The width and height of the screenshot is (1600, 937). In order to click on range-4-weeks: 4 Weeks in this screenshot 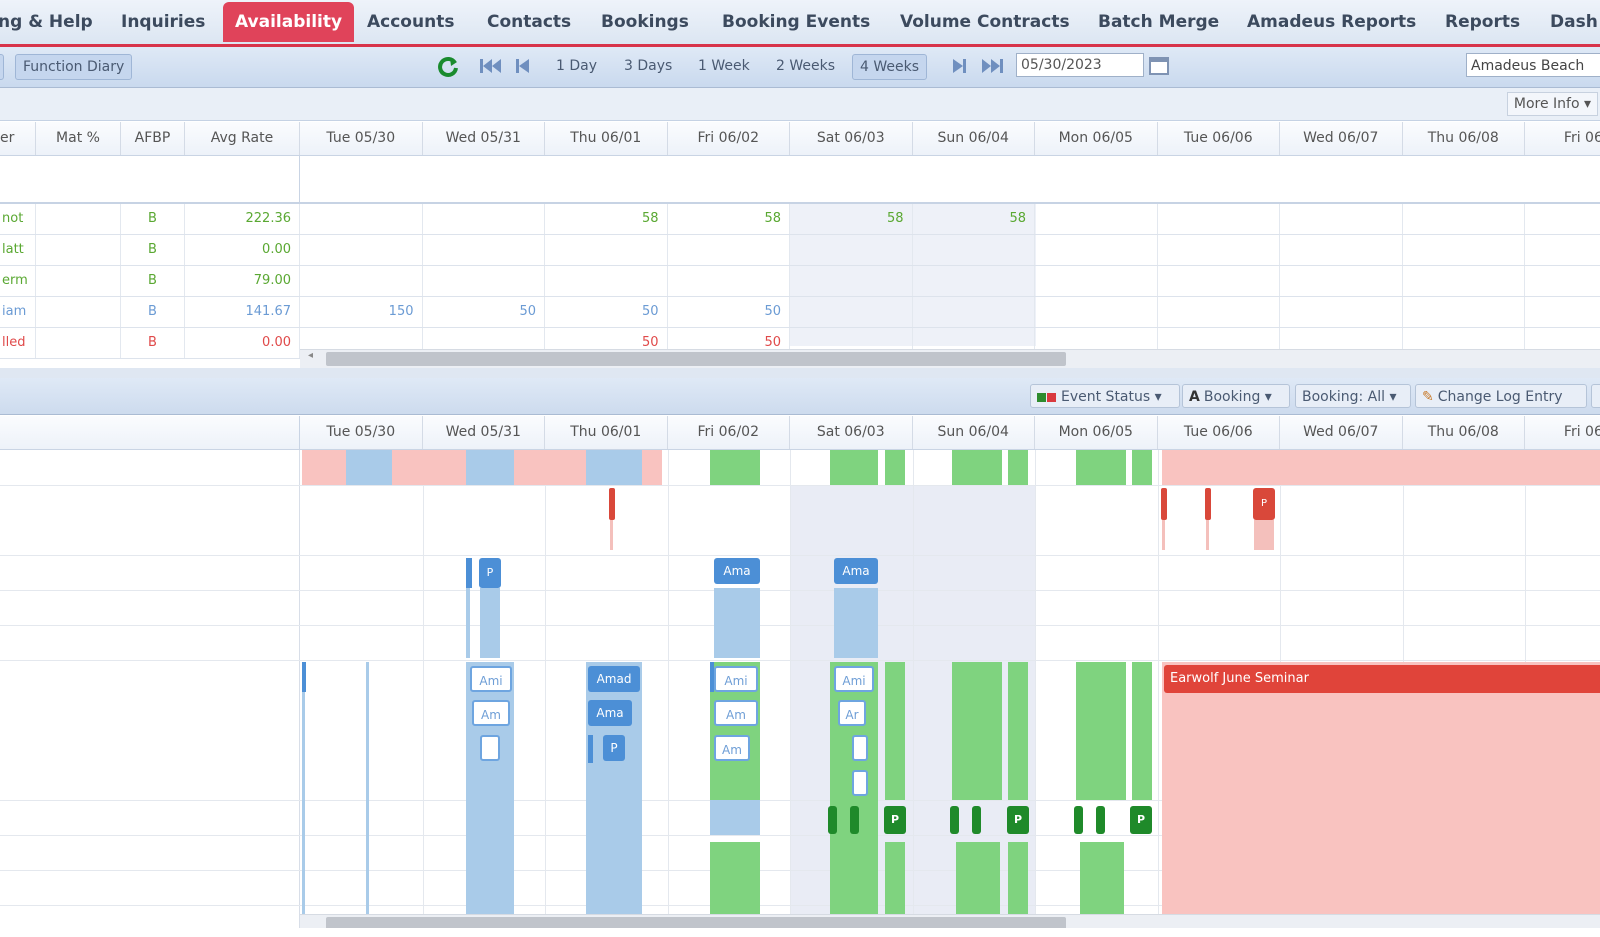, I will do `click(890, 67)`.